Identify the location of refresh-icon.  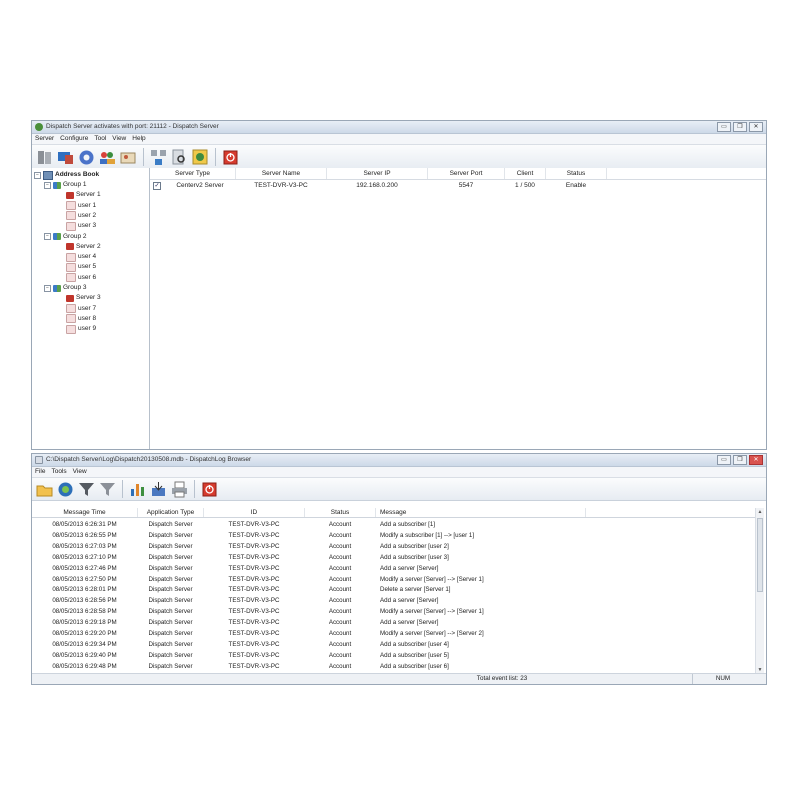
(65, 489).